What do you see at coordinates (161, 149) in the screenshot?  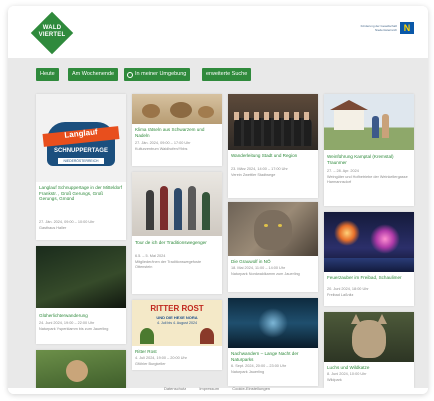 I see `event-location: Kulturzentrum Waidhofen/Ybbs` at bounding box center [161, 149].